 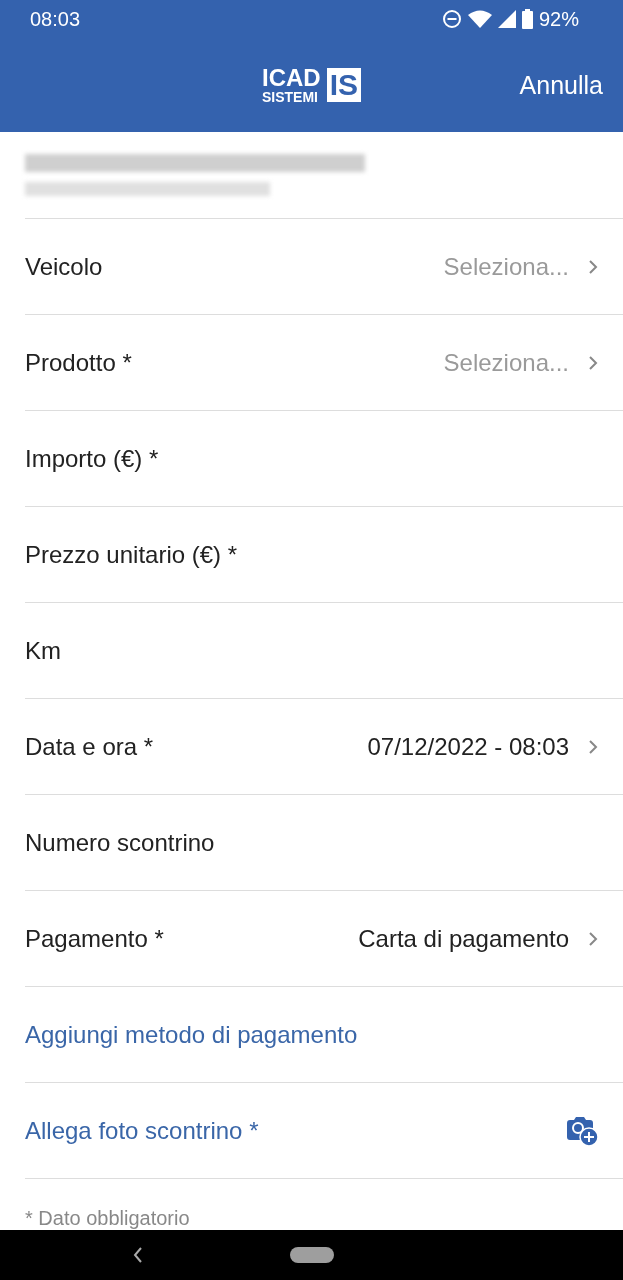 I want to click on status-time: 08:03, so click(x=55, y=19).